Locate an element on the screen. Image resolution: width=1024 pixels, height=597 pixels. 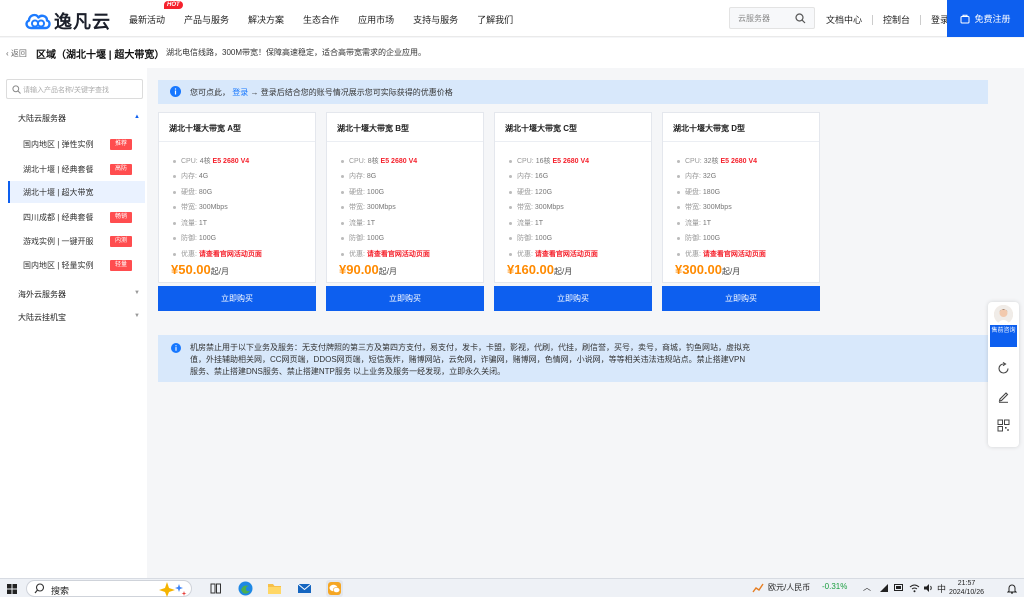
file-explorer-icon is located at coordinates (274, 588).